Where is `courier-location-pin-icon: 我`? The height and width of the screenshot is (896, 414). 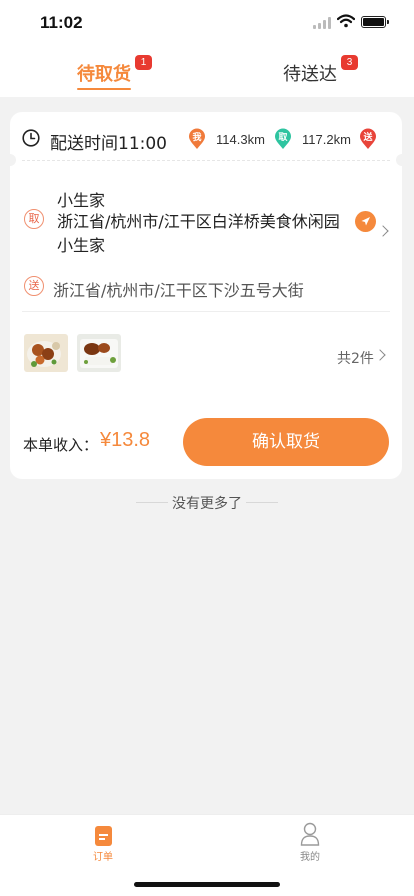
courier-location-pin-icon: 我 is located at coordinates (197, 139).